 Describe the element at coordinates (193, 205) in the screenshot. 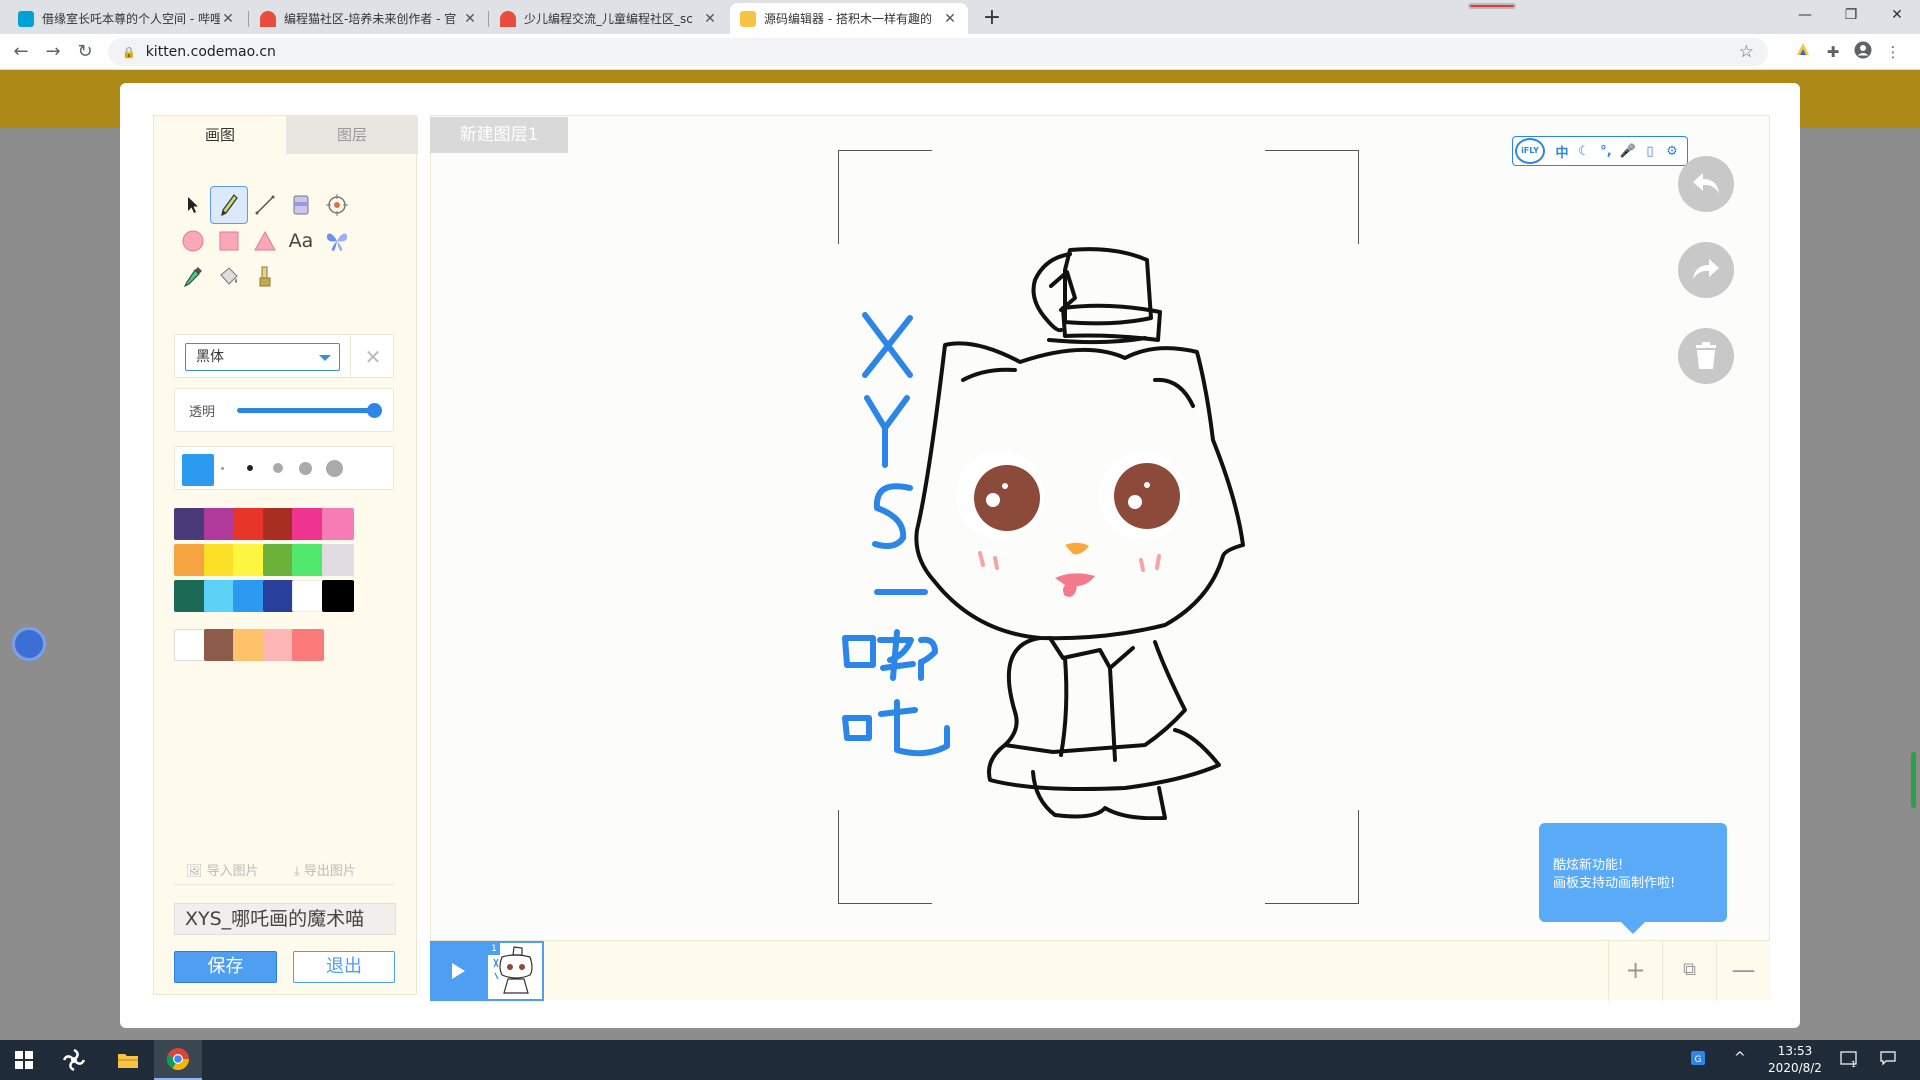

I see `select-arrow-tool` at that location.